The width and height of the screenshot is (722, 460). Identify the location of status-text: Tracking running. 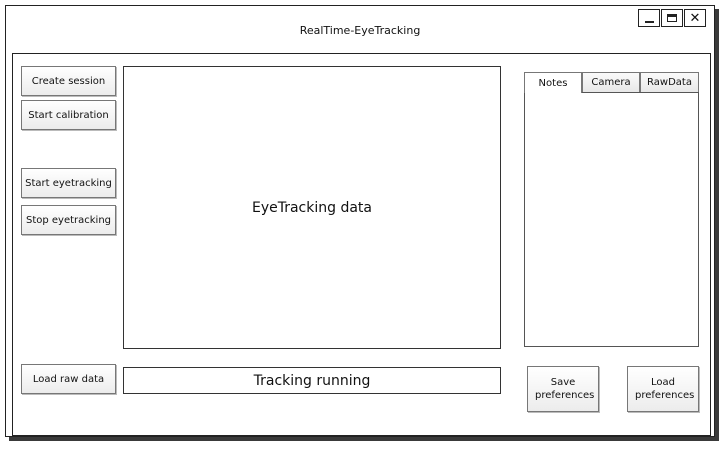
(312, 380).